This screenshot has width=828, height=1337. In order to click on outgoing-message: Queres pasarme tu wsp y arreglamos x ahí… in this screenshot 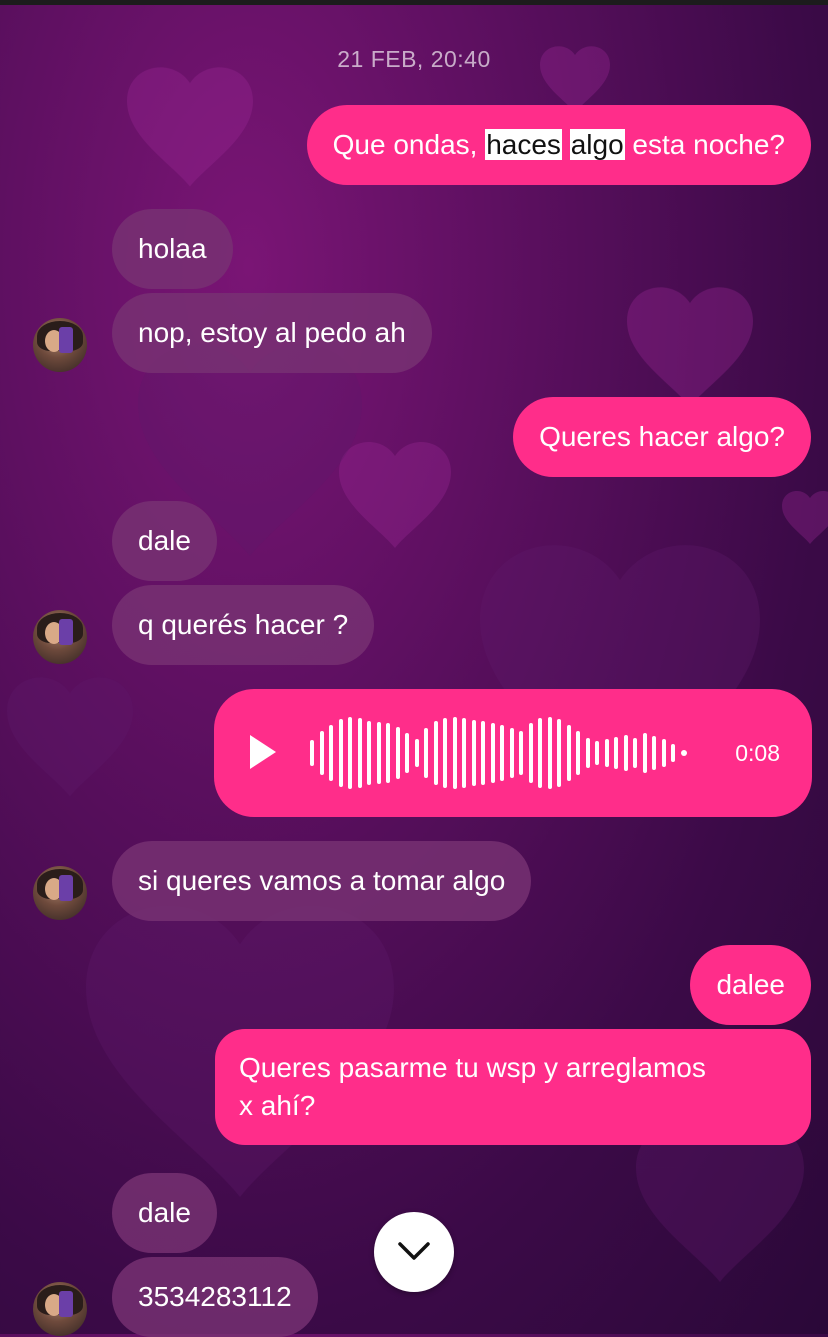, I will do `click(513, 1087)`.